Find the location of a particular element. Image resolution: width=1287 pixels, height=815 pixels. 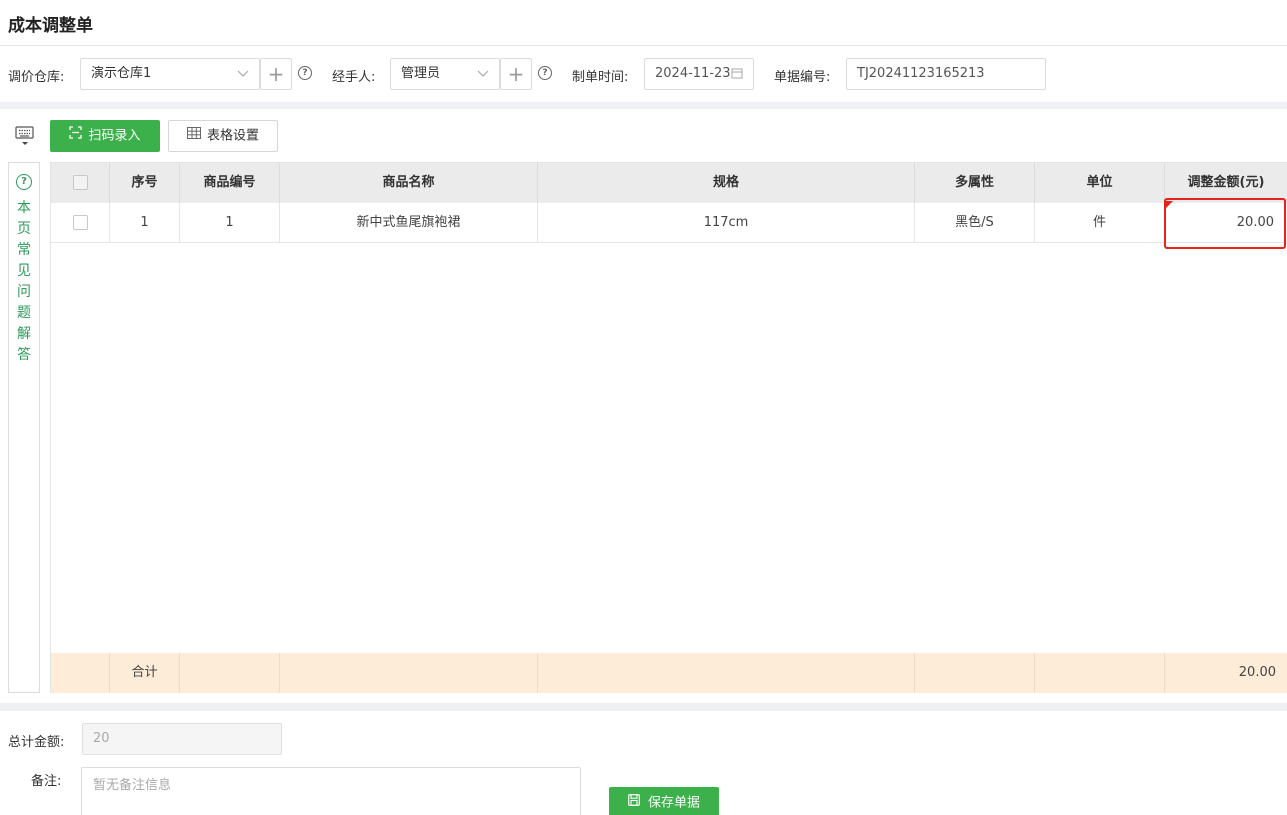

row-checkbox is located at coordinates (80, 222).